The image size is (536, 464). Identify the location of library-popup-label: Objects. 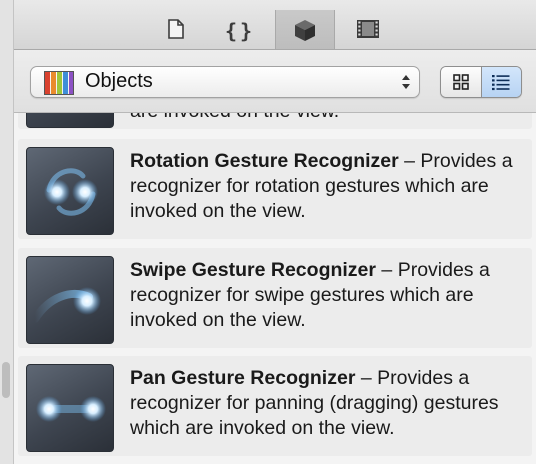
(119, 81).